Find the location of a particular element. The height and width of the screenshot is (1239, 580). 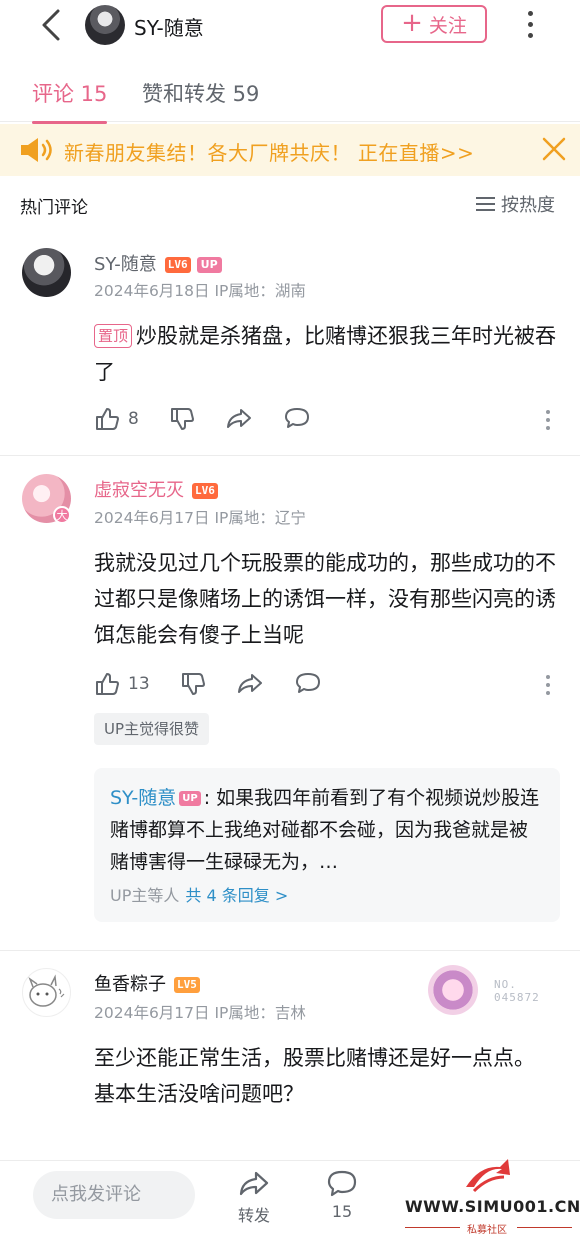

reply-more-row: UP主等人共 4 条回复 > is located at coordinates (327, 894).